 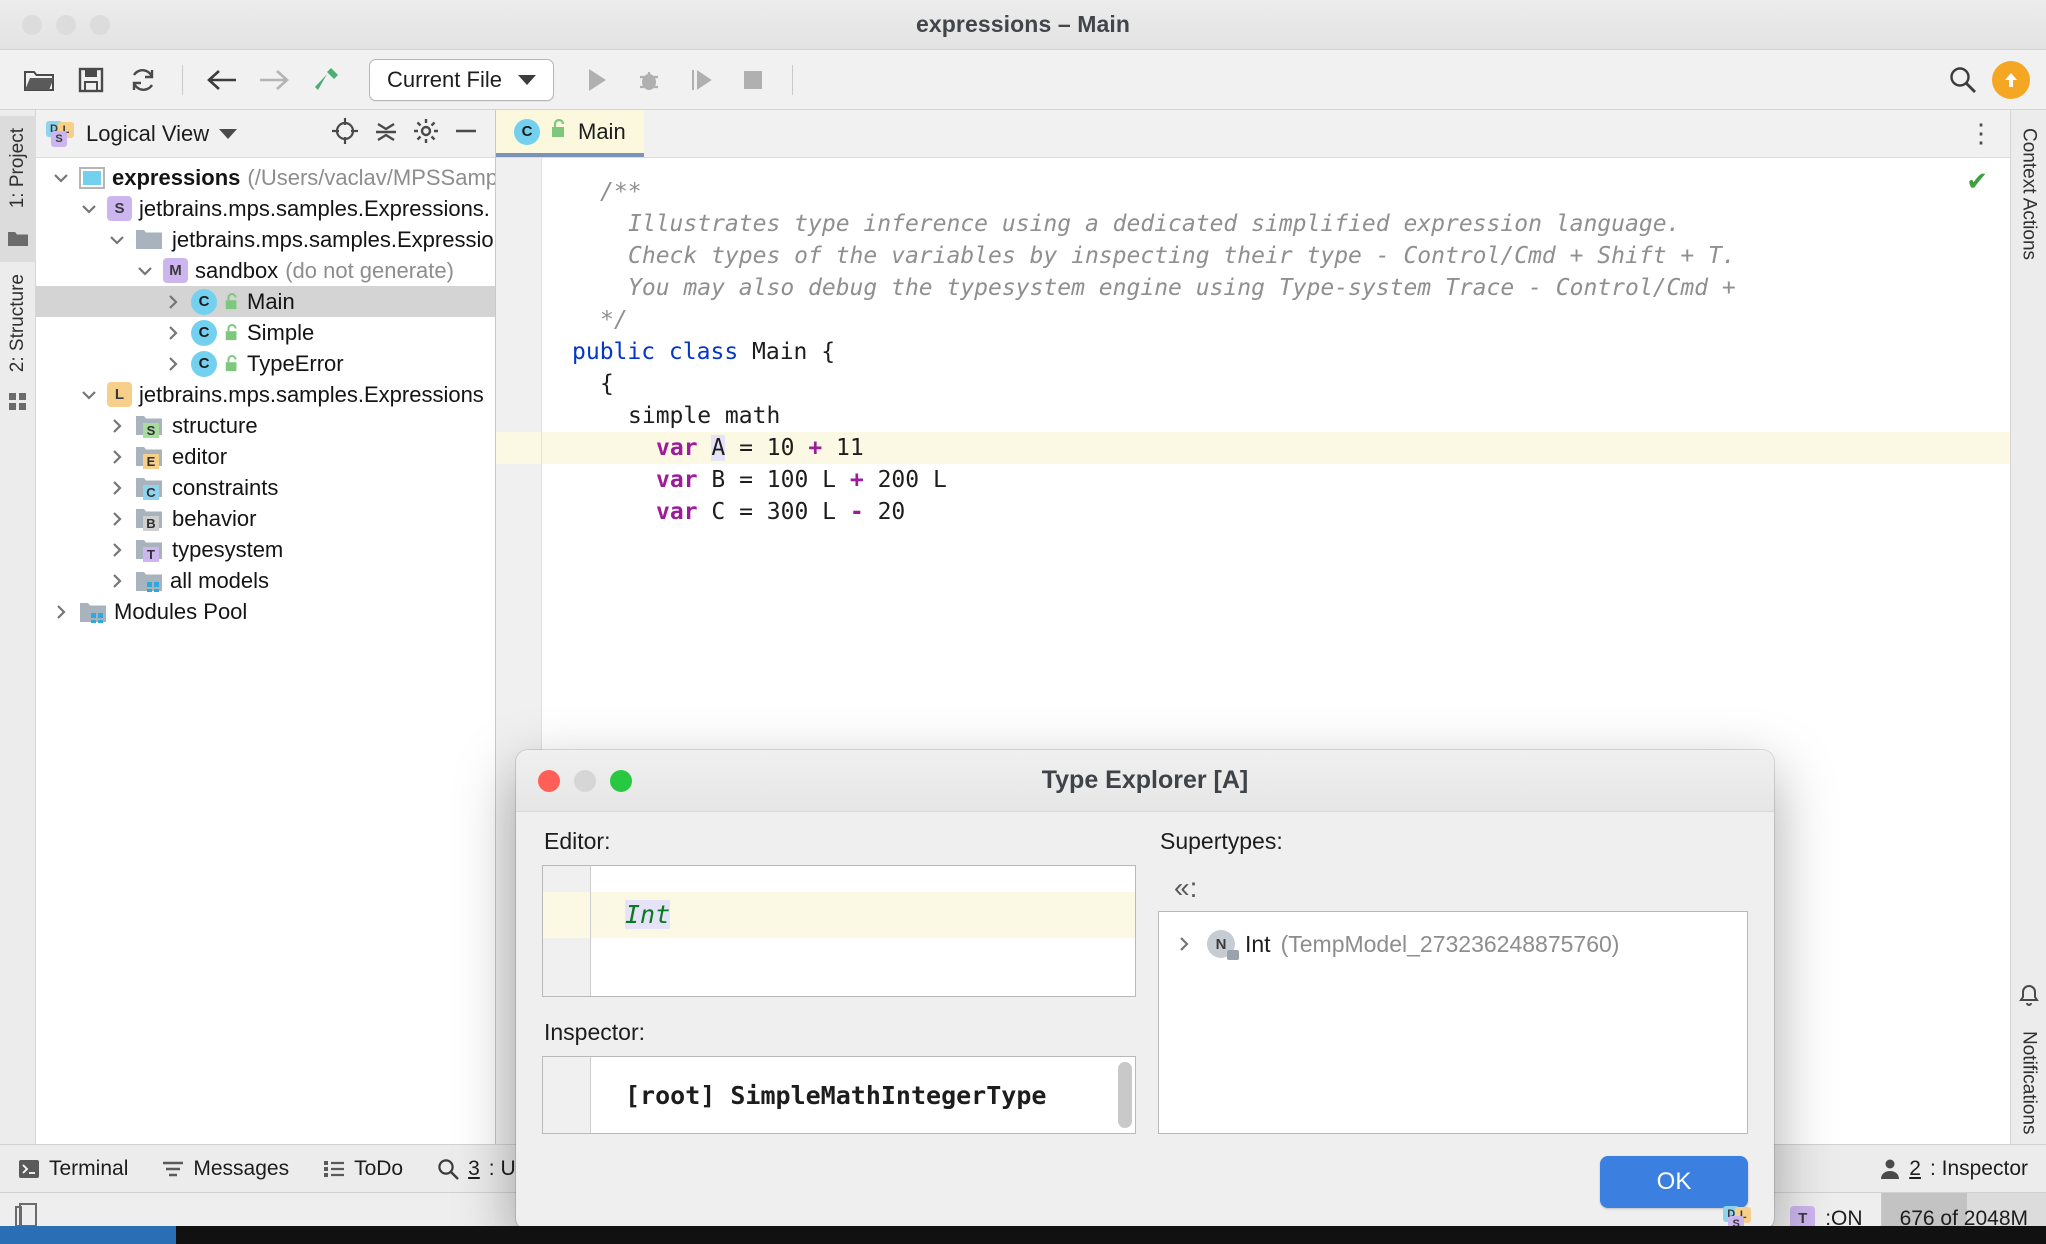 What do you see at coordinates (265, 456) in the screenshot?
I see `tree-node: Eeditor` at bounding box center [265, 456].